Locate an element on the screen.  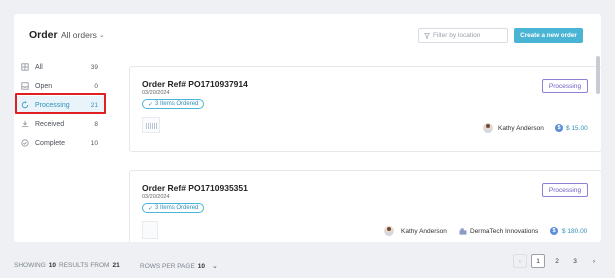
order-ref: Order Ref# PO1710937914 is located at coordinates (195, 84).